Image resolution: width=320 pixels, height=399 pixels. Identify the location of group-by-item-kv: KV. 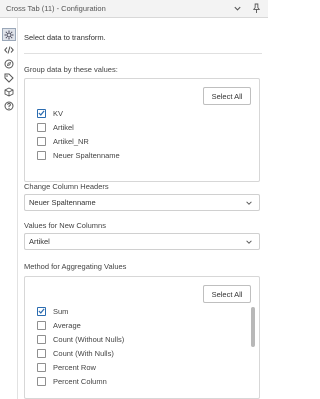
(50, 113).